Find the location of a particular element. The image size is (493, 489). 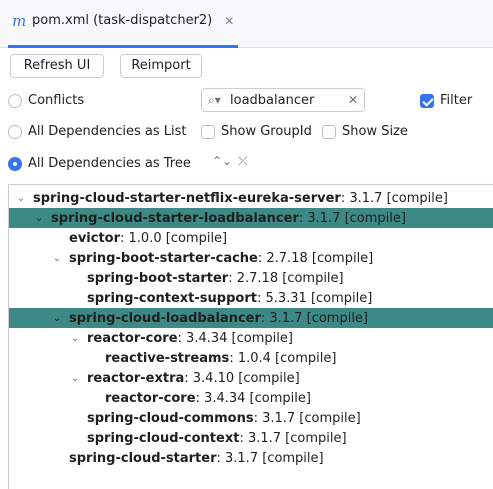

artifact-name: evictor is located at coordinates (95, 238).